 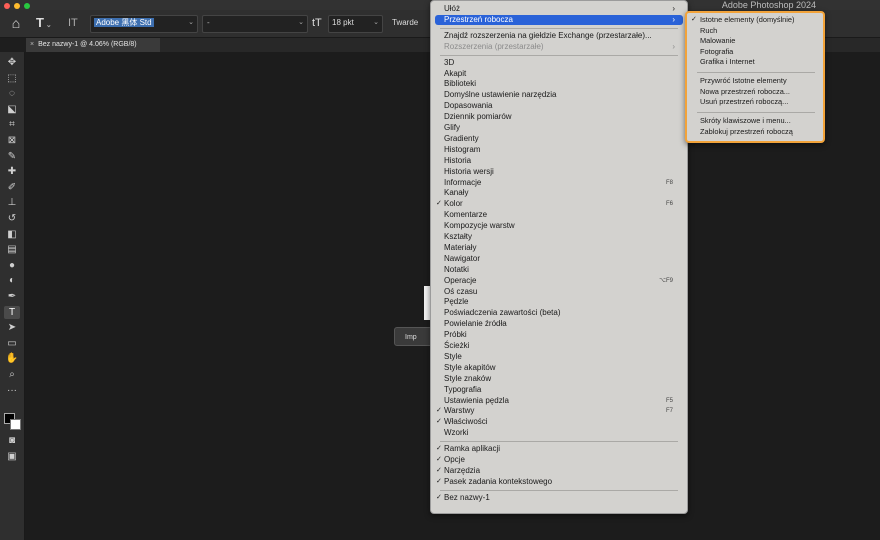 What do you see at coordinates (12, 456) in the screenshot?
I see `screen-mode-icon: ▣` at bounding box center [12, 456].